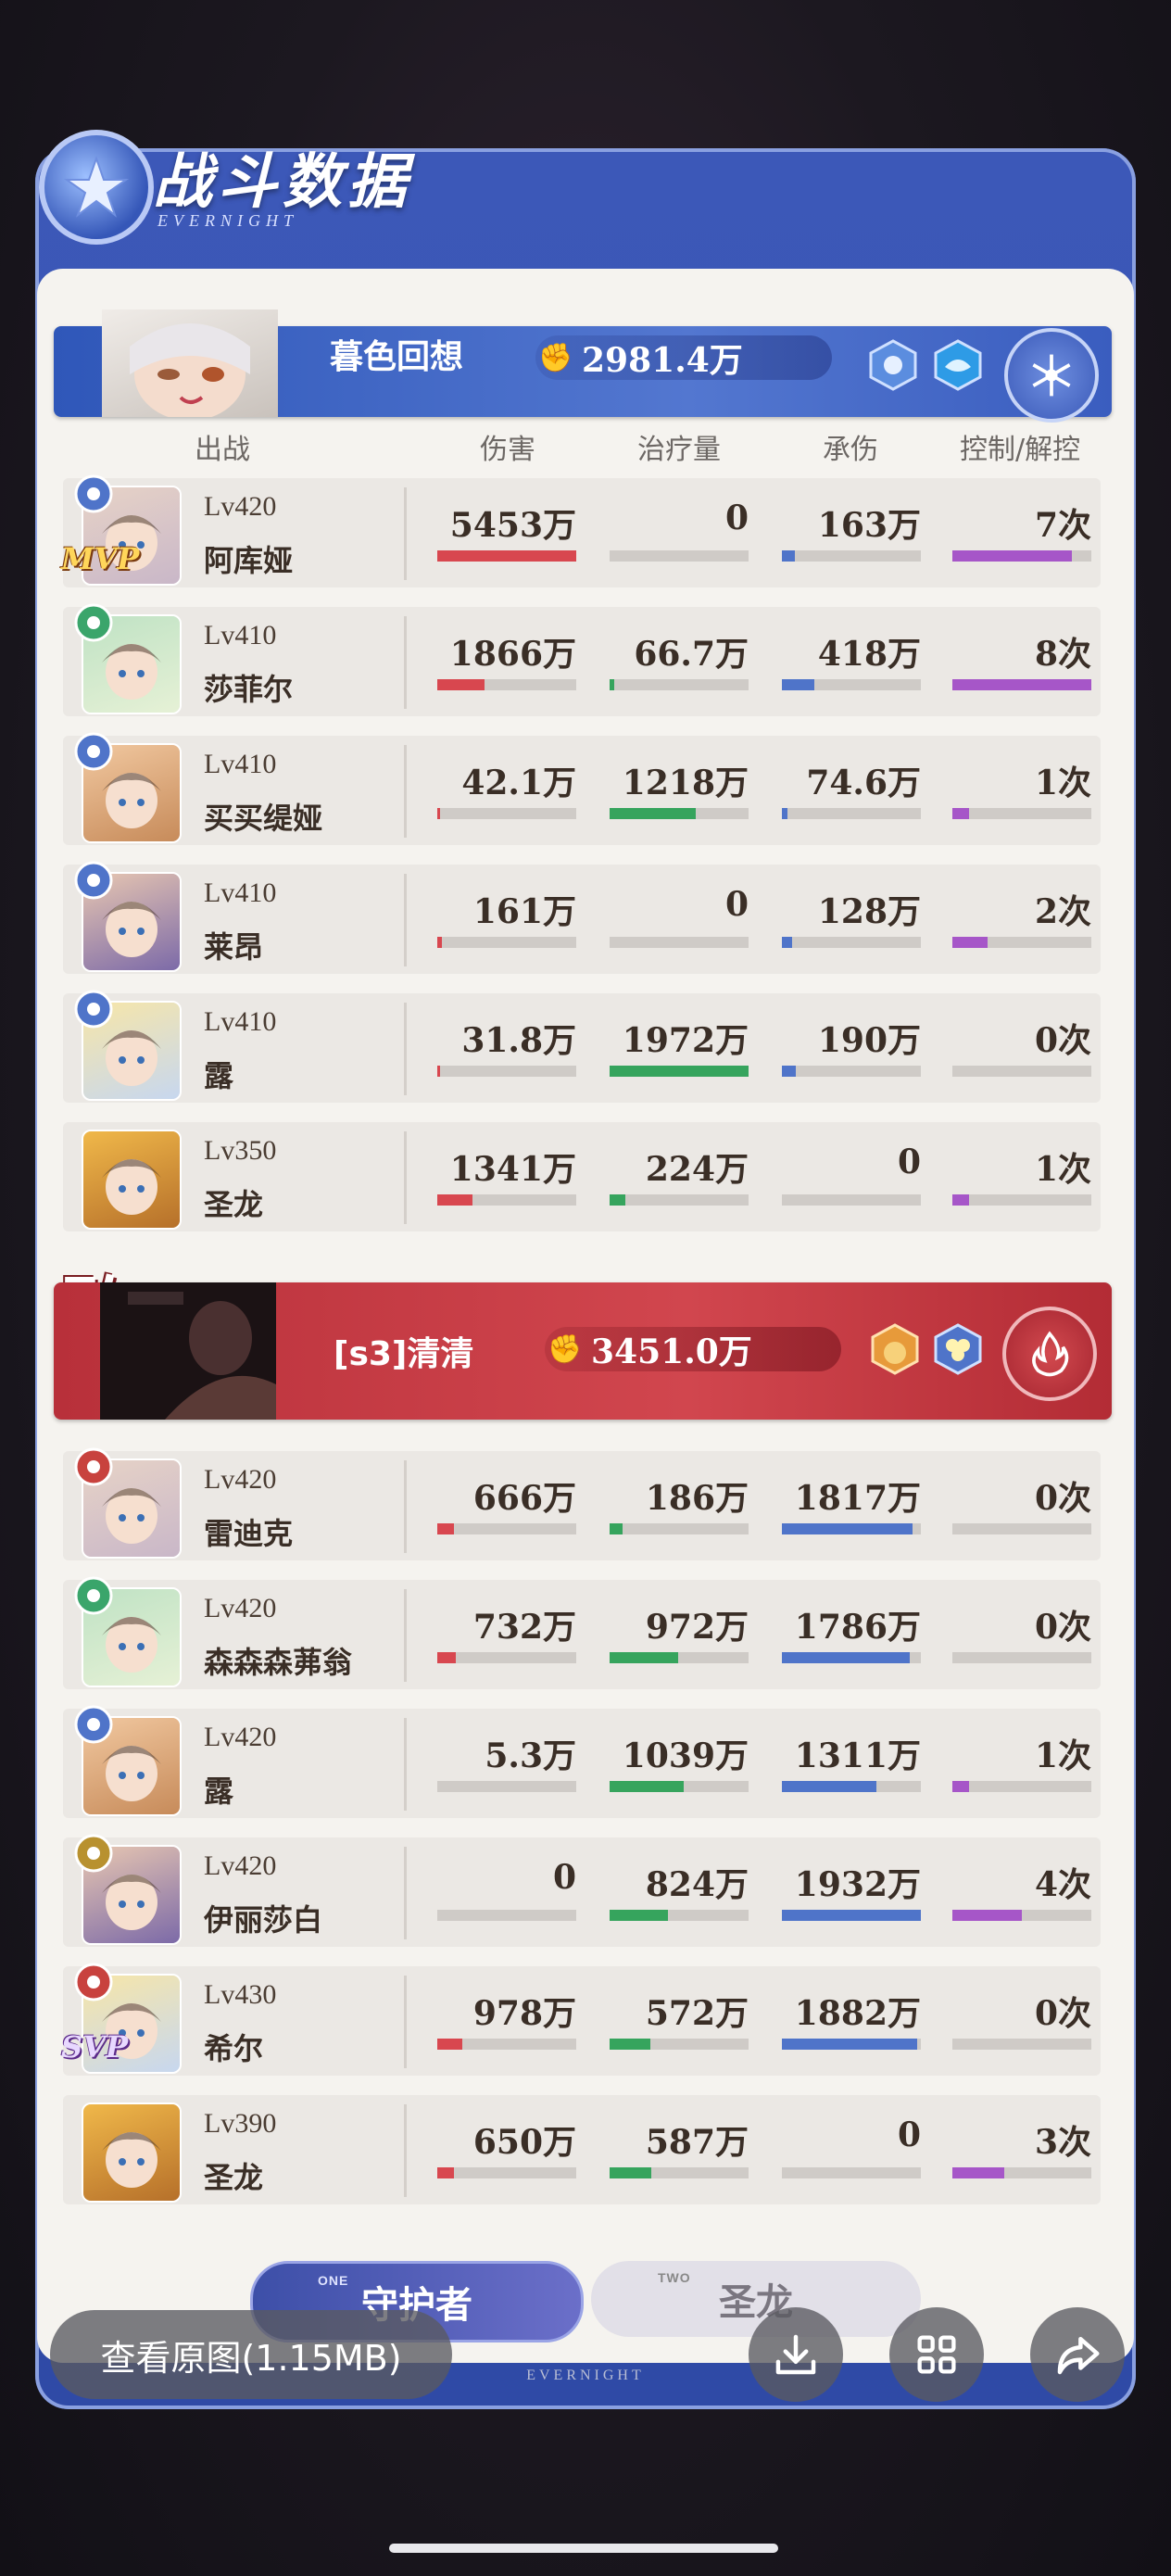 The height and width of the screenshot is (2576, 1171). Describe the element at coordinates (958, 1349) in the screenshot. I see `clover-hex-icon` at that location.